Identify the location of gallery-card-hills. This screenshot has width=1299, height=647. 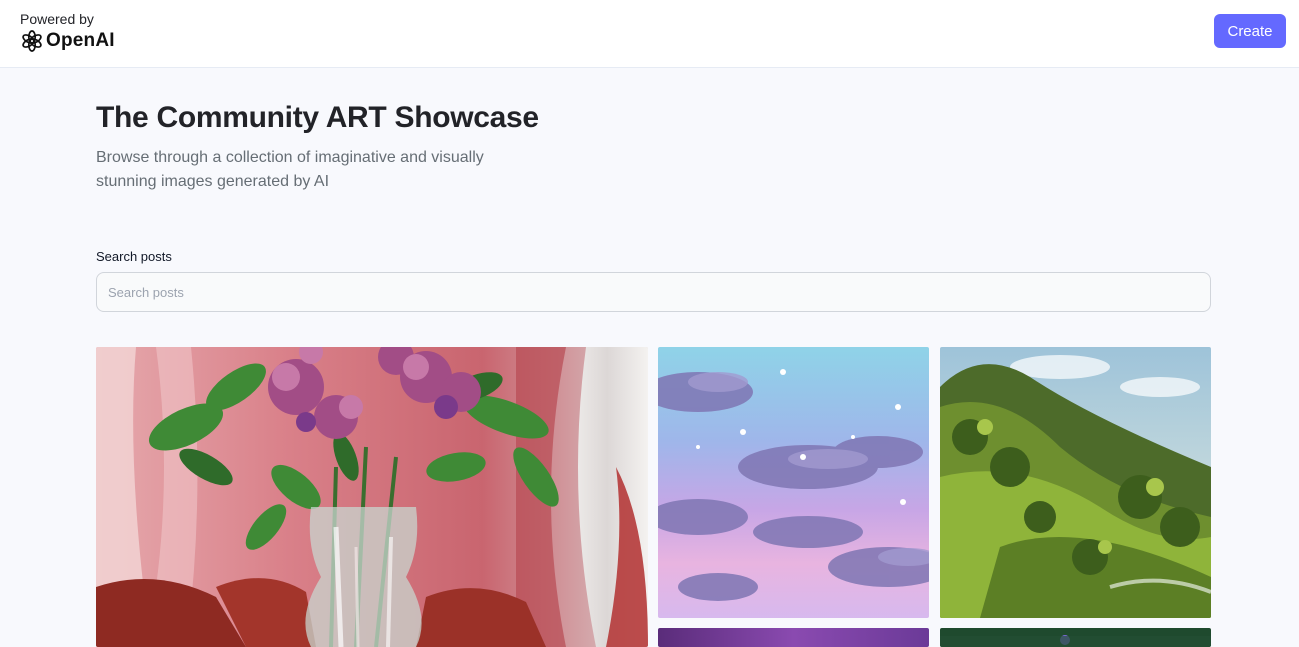
(1075, 482).